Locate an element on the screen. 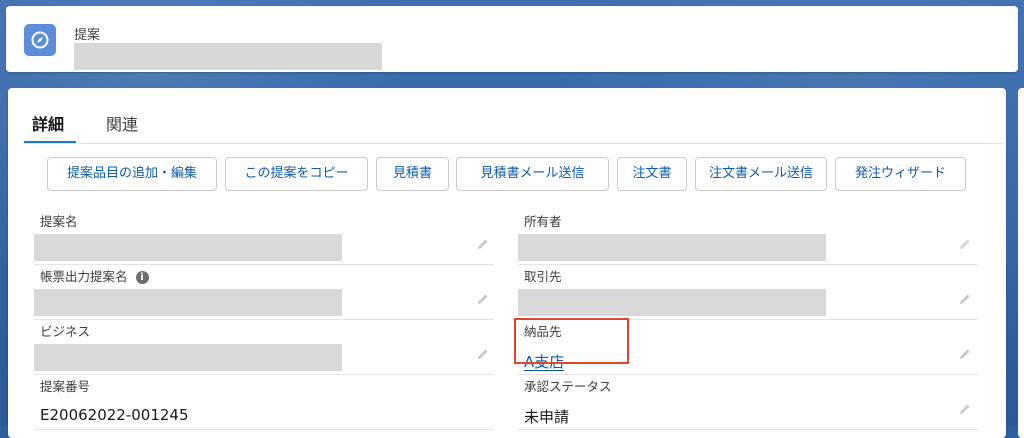  field-account: 取引先 is located at coordinates (751, 294).